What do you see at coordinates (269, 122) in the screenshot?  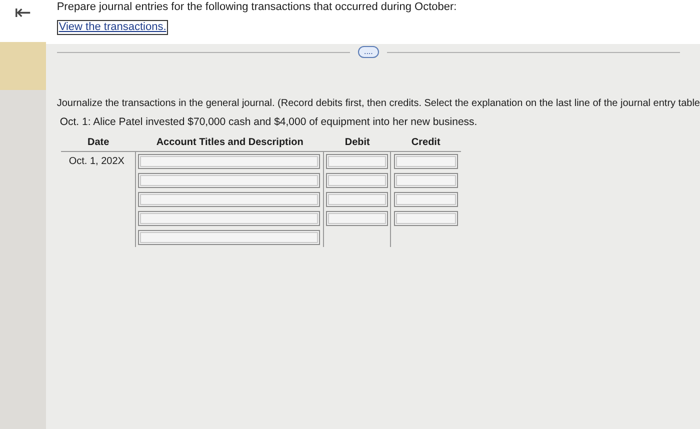 I see `transaction-text: Oct. 1: Alice Patel invested $70,000 cash and $4,000 of equipment into her new business.` at bounding box center [269, 122].